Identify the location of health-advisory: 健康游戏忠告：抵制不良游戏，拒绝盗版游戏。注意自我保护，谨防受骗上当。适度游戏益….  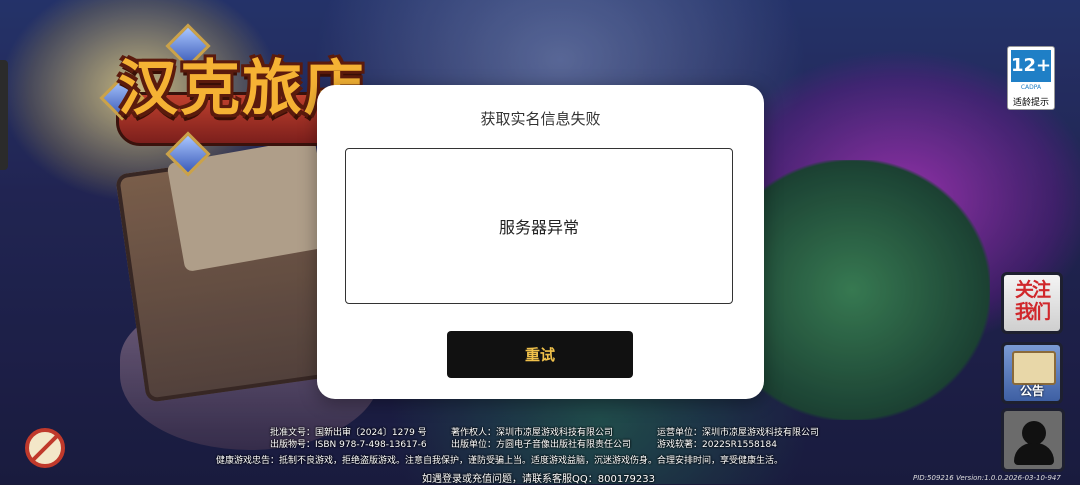
(500, 461).